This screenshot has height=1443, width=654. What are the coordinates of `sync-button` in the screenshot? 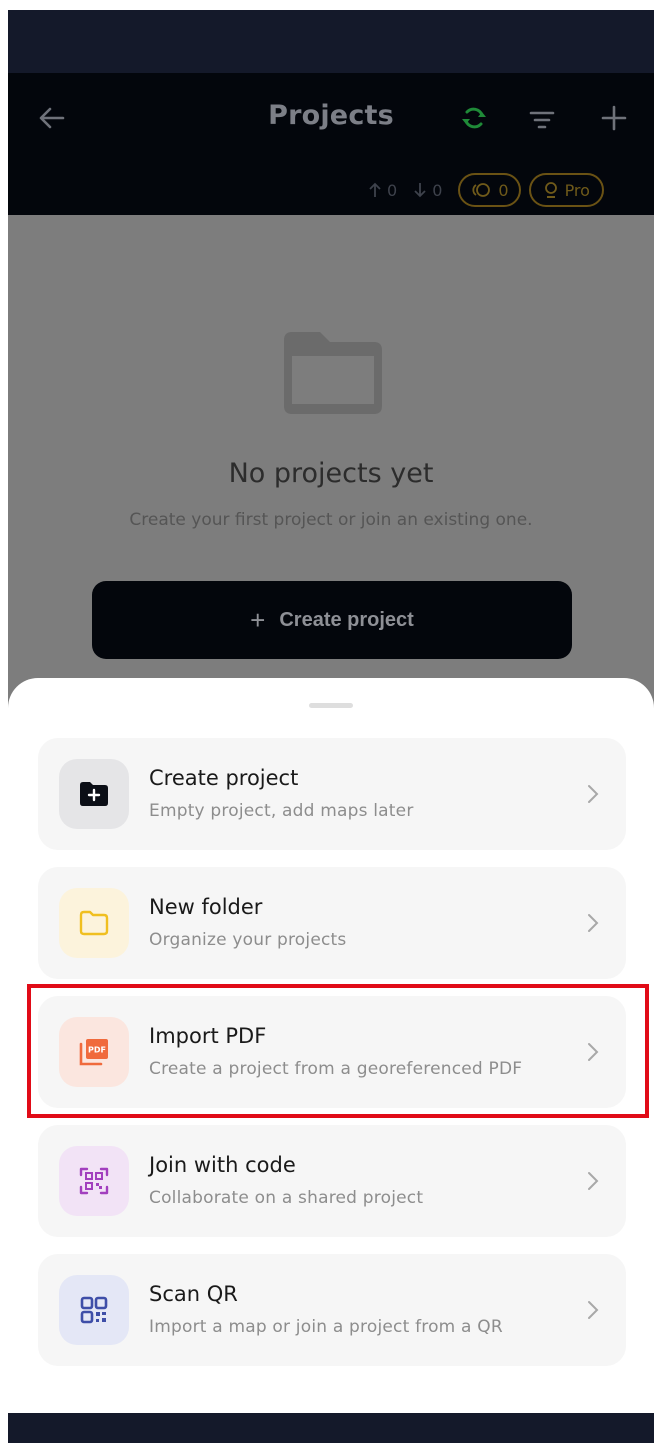 It's located at (474, 118).